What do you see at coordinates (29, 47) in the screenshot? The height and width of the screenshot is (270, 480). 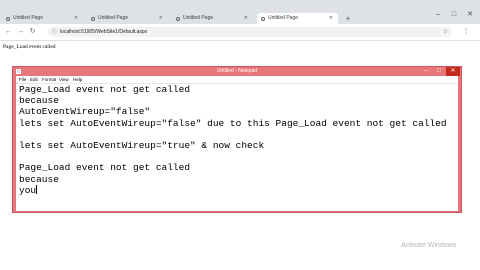 I see `page-load-message: Page_Load event called` at bounding box center [29, 47].